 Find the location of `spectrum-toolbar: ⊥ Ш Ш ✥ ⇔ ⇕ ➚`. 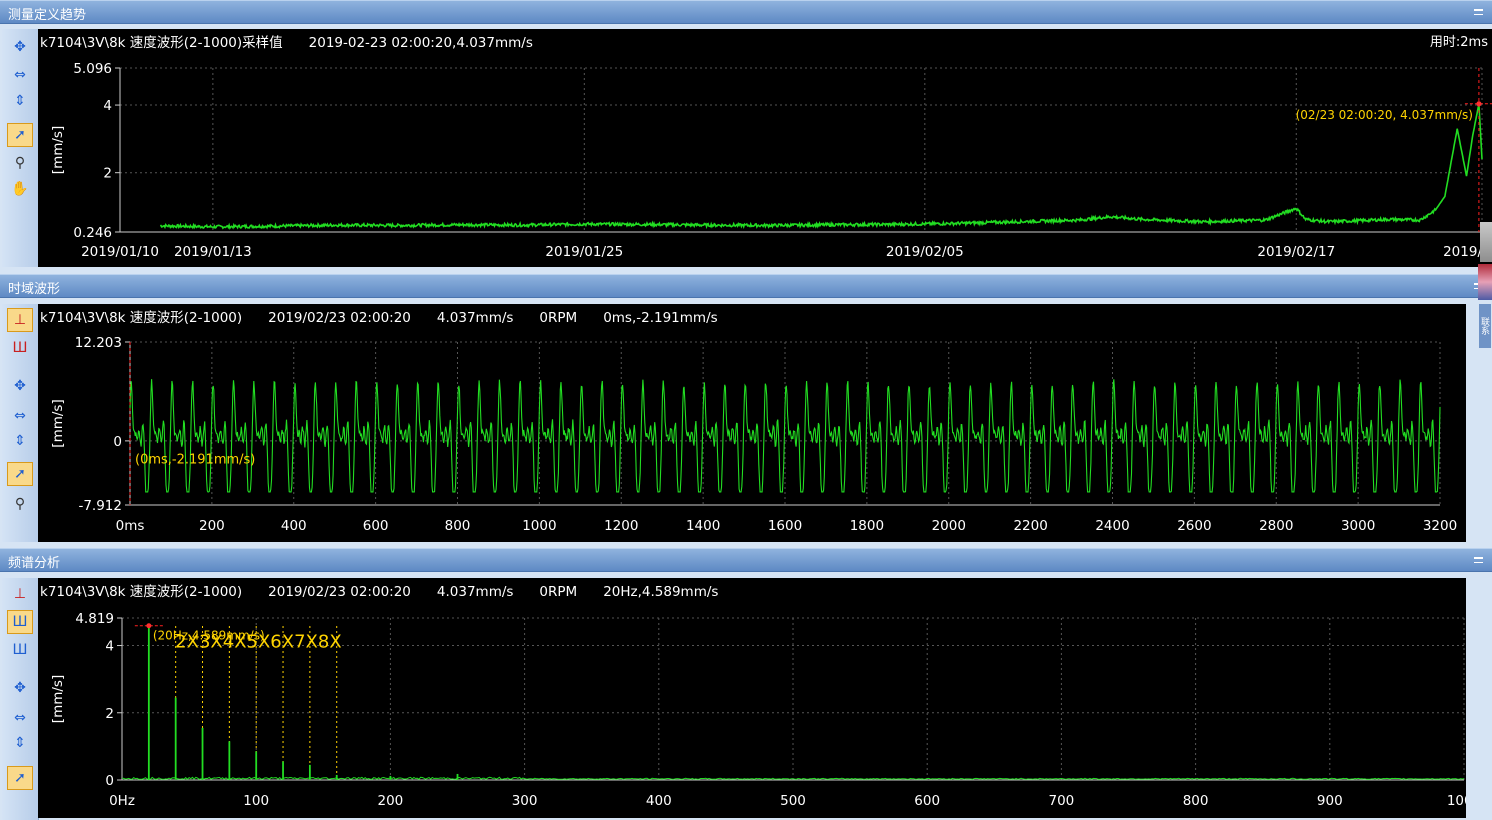

spectrum-toolbar: ⊥ Ш Ш ✥ ⇔ ⇕ ➚ is located at coordinates (20, 699).